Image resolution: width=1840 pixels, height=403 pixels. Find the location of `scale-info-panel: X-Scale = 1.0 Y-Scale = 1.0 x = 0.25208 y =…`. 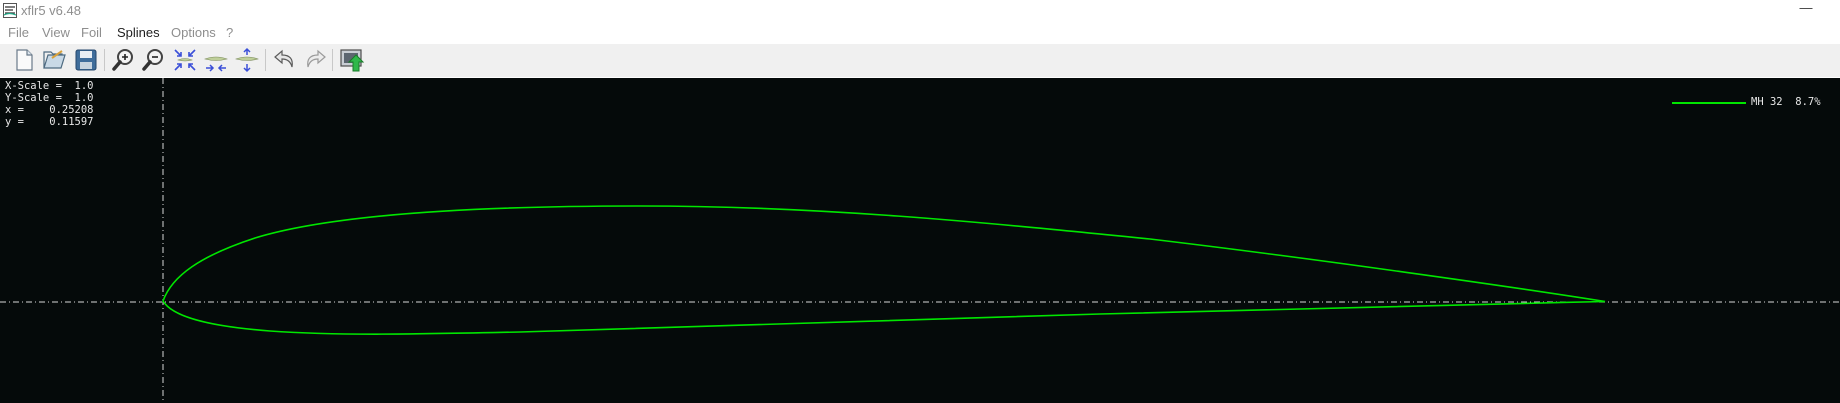

scale-info-panel: X-Scale = 1.0 Y-Scale = 1.0 x = 0.25208 y =… is located at coordinates (49, 104).